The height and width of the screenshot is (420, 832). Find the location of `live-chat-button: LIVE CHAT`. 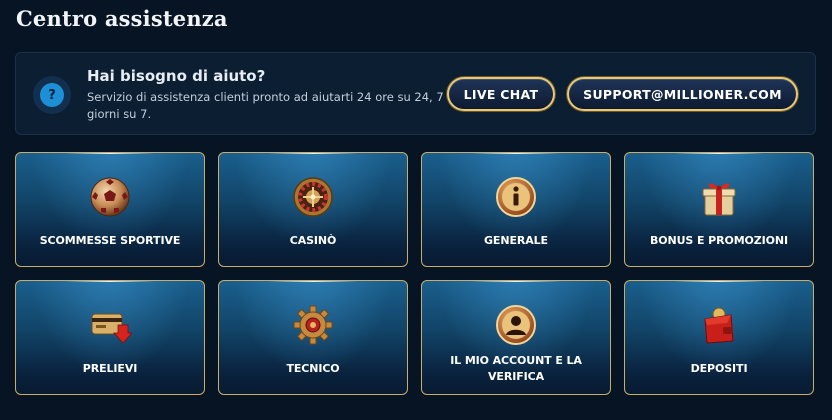

live-chat-button: LIVE CHAT is located at coordinates (501, 94).